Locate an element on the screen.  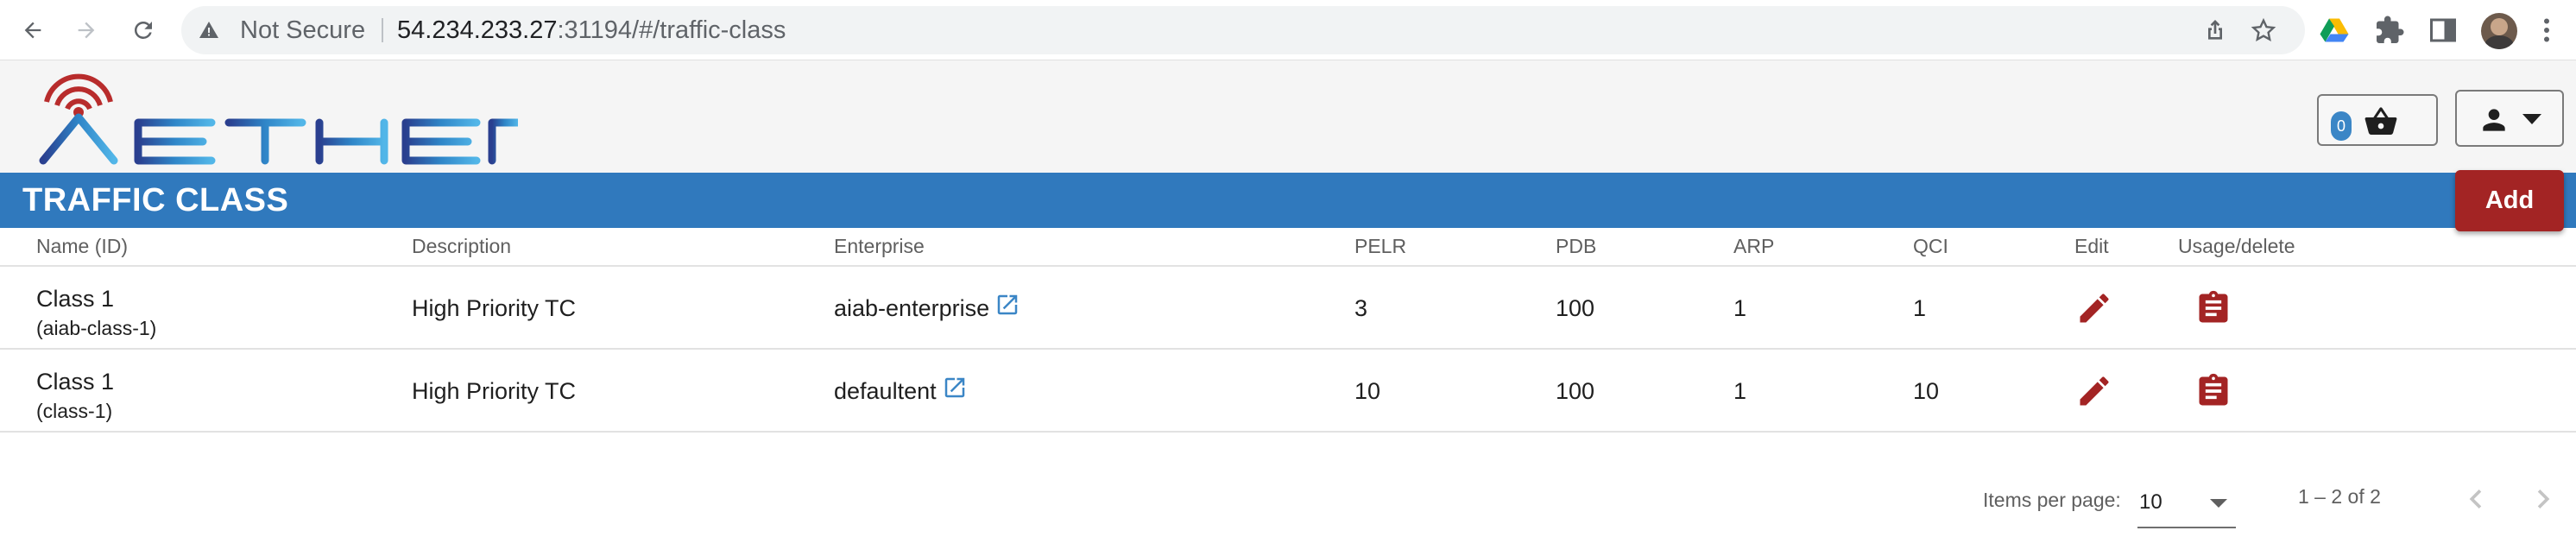
row-enterprise: aiab-enterprise is located at coordinates (927, 309).